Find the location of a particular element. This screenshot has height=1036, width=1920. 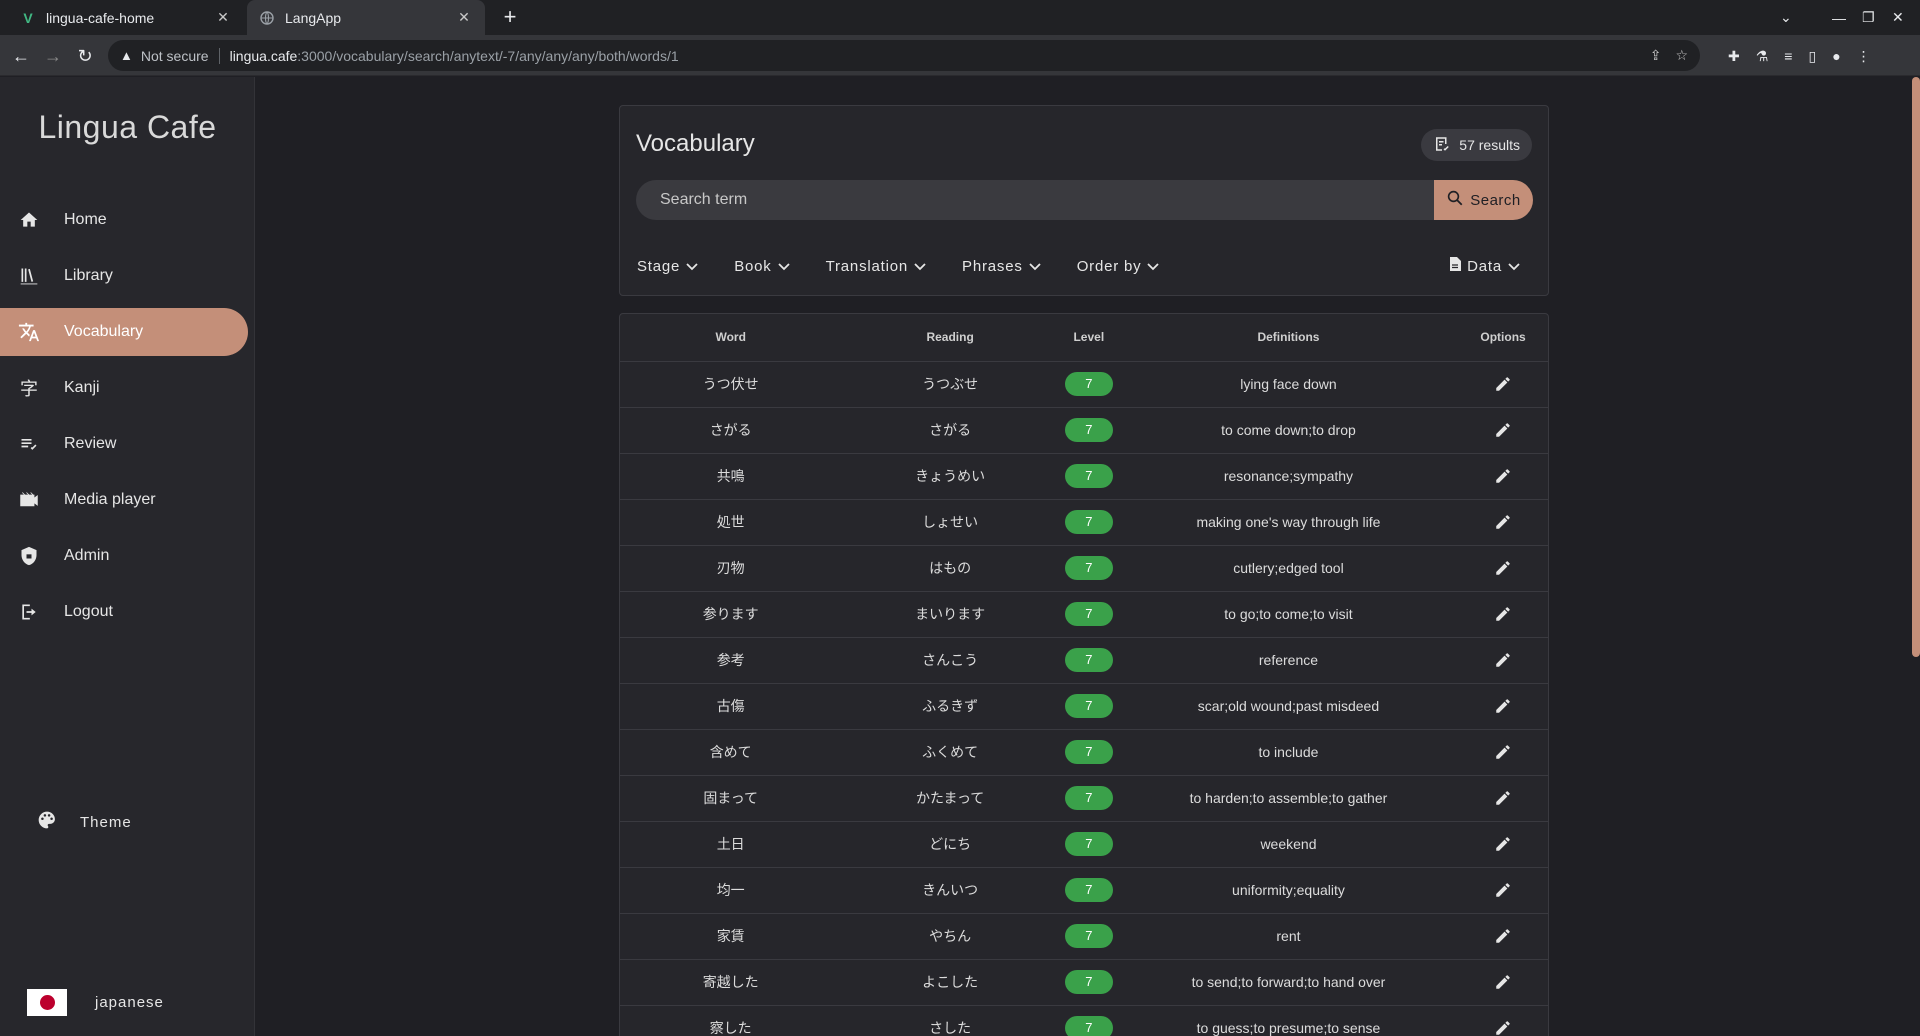

reading-cell: よこした is located at coordinates (950, 982).